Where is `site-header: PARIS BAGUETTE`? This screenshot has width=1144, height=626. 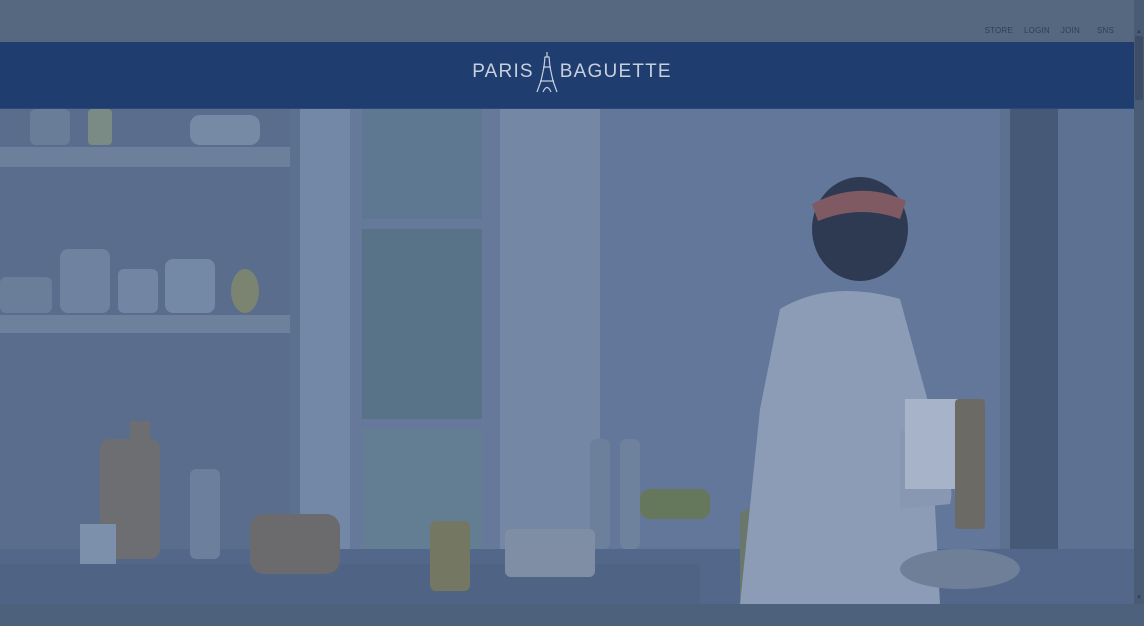 site-header: PARIS BAGUETTE is located at coordinates (567, 75).